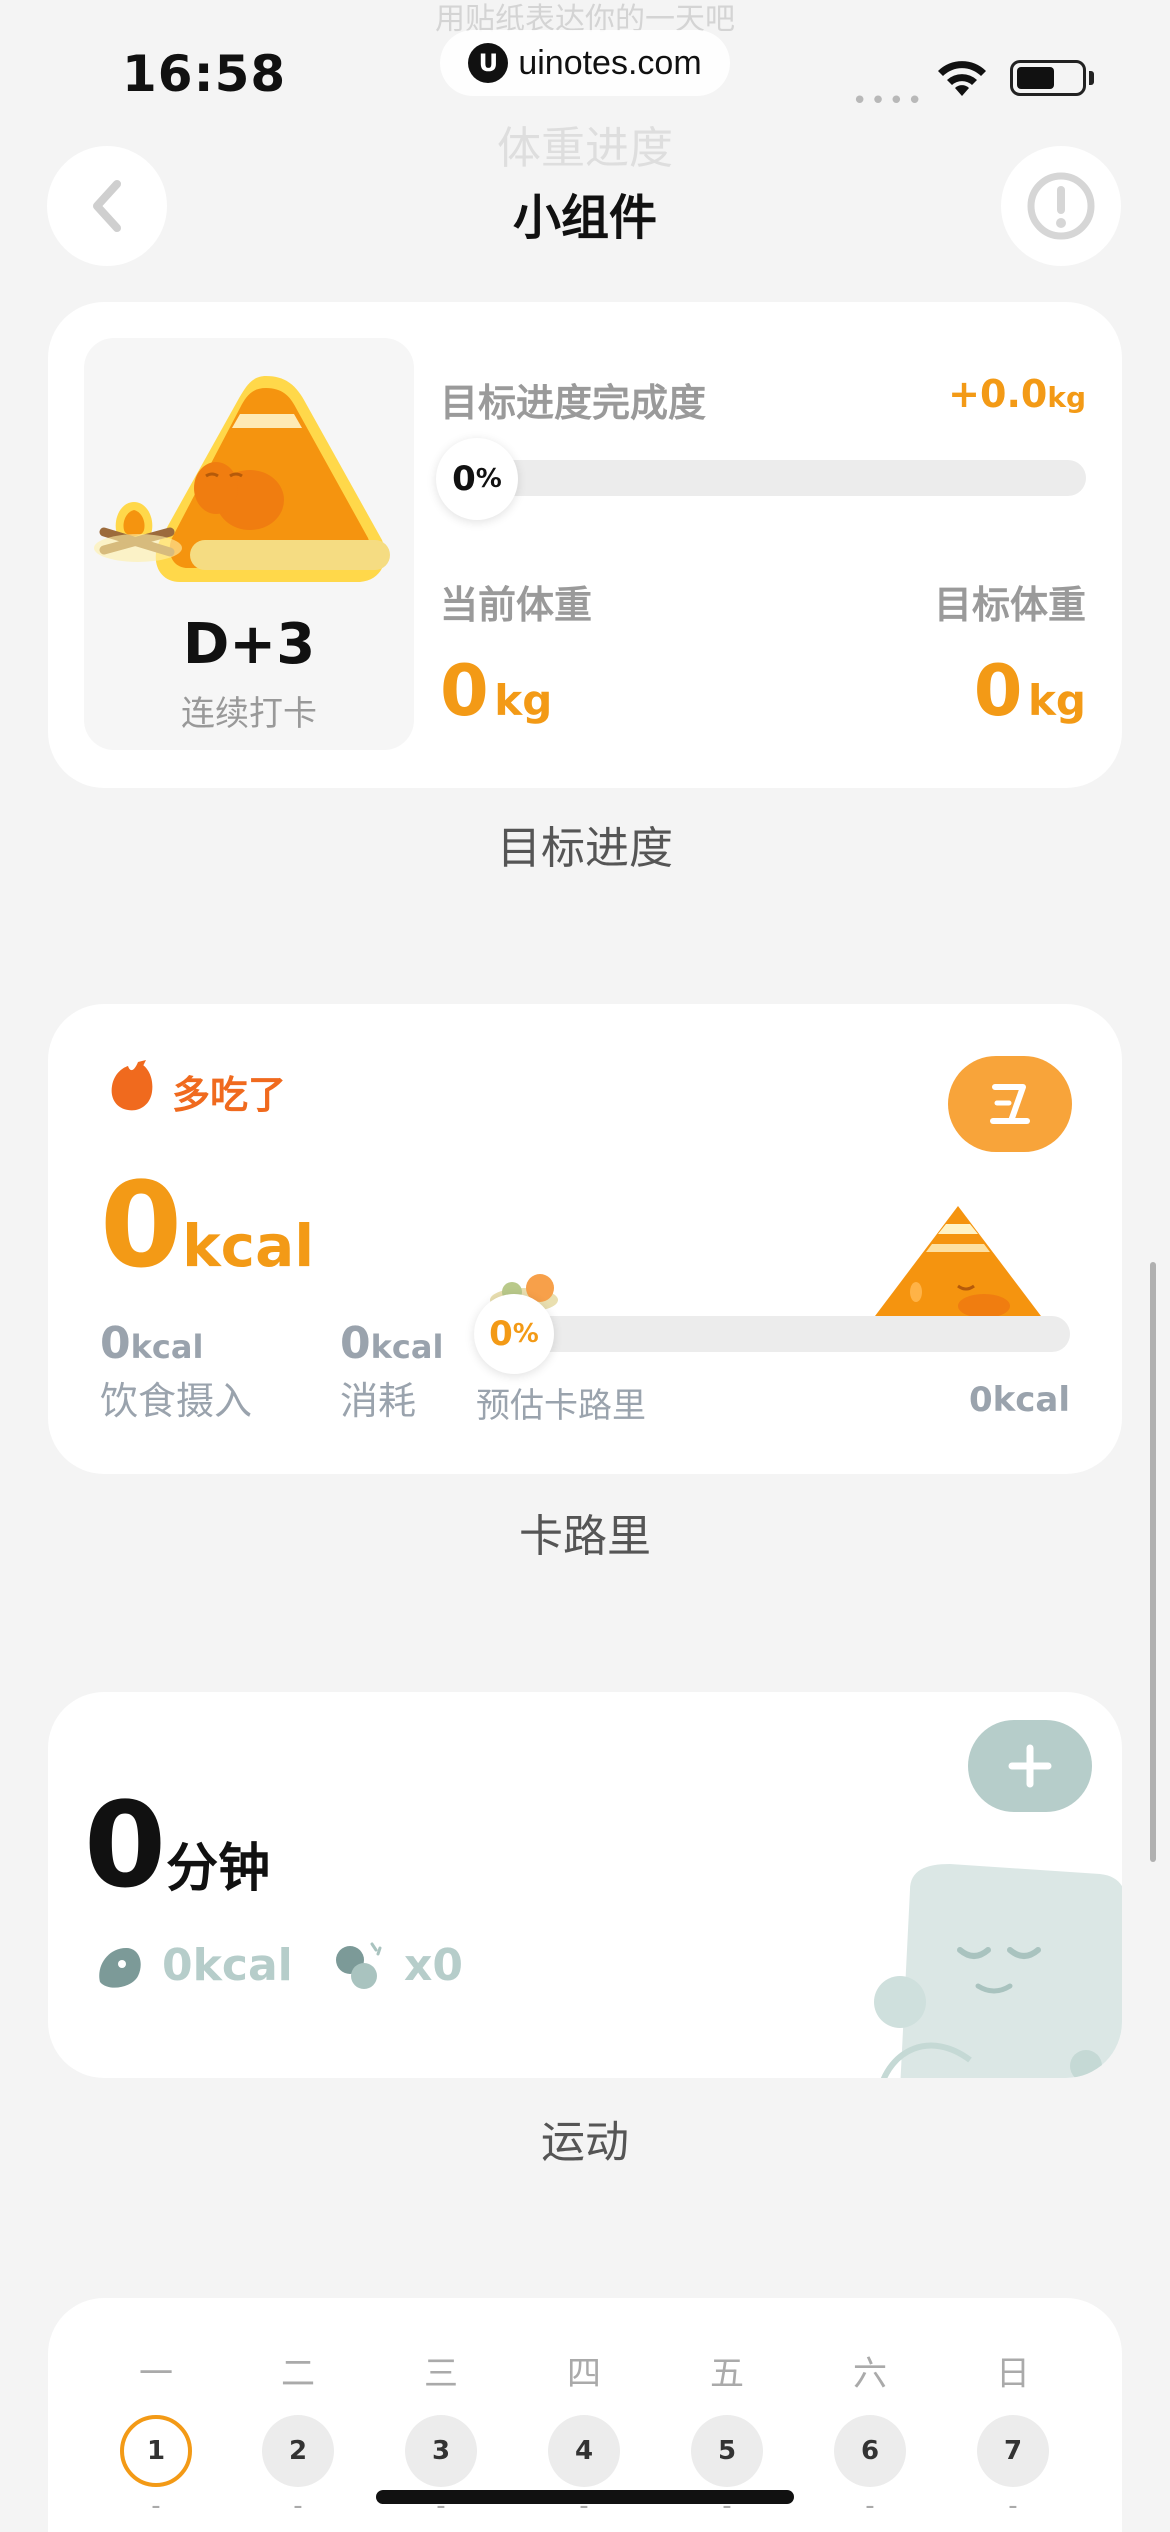 This screenshot has height=2532, width=1170. Describe the element at coordinates (167, 1347) in the screenshot. I see `intake-unit: kcal` at that location.